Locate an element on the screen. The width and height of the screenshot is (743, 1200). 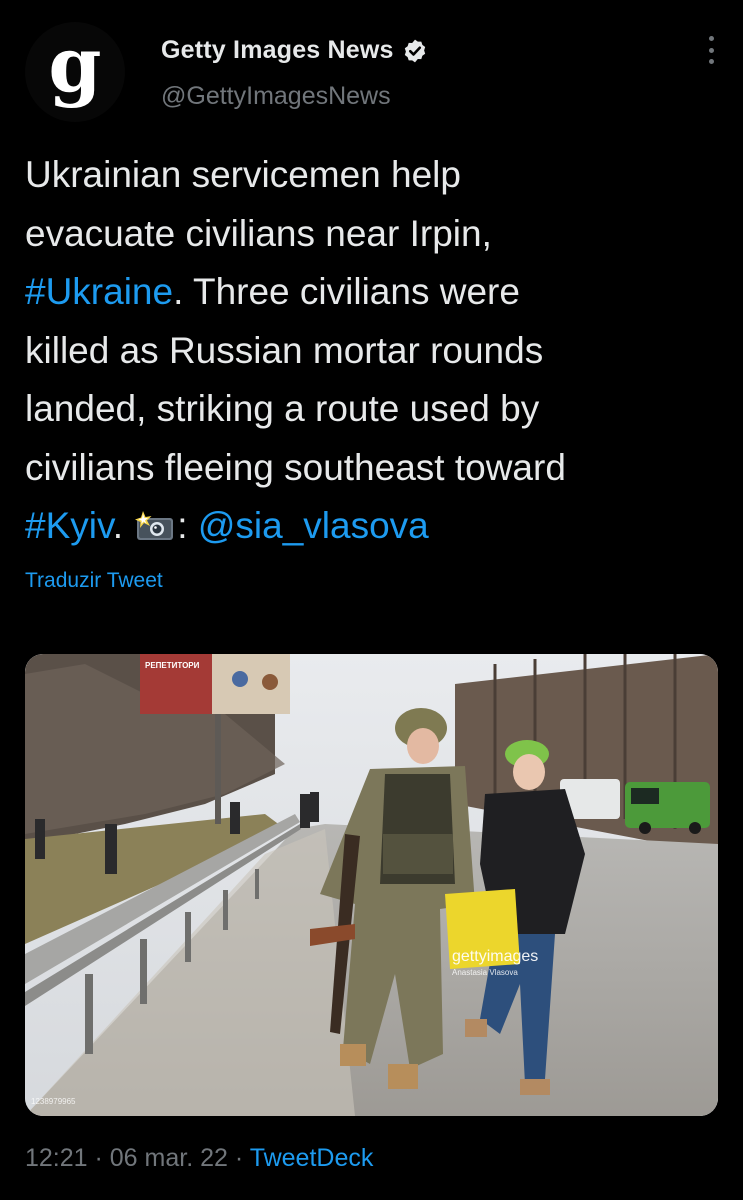
tweet-text-segment: landed, striking a route used by is located at coordinates (282, 408).